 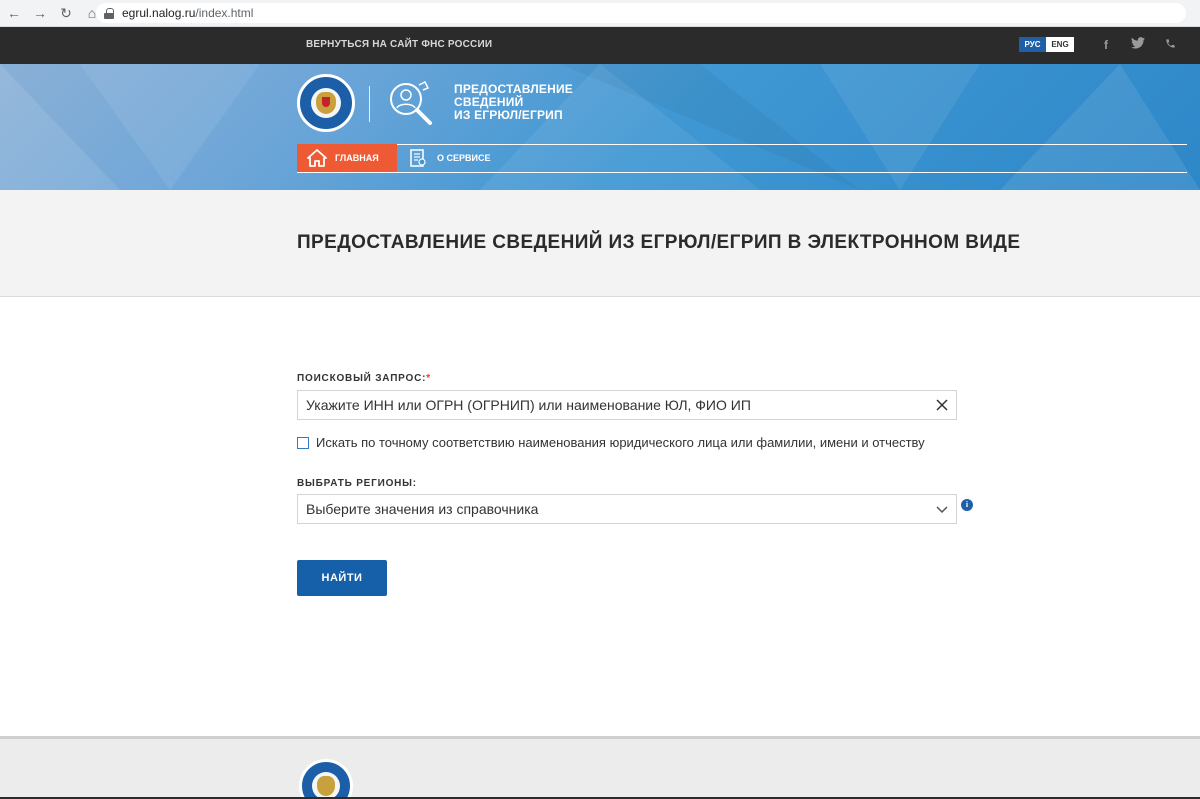 I want to click on document-icon, so click(x=418, y=158).